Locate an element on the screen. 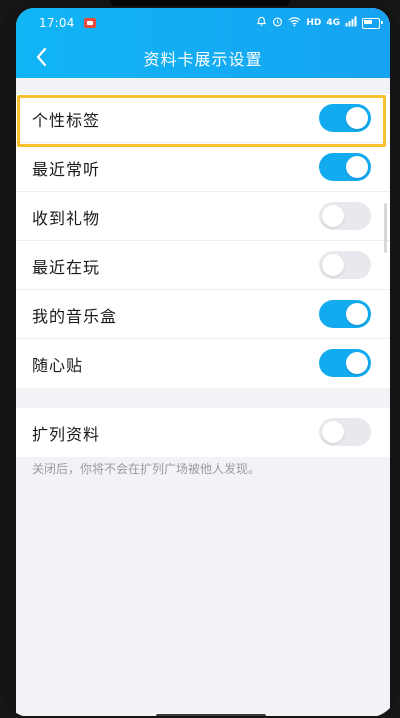 Image resolution: width=400 pixels, height=718 pixels. alarm-icon is located at coordinates (261, 23).